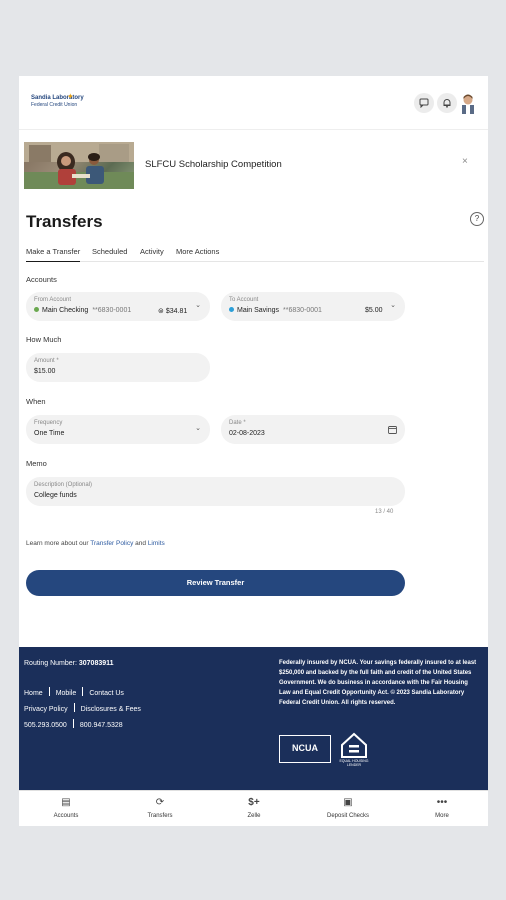  What do you see at coordinates (348, 816) in the screenshot?
I see `nav-deposit-checks-label: Deposit Checks` at bounding box center [348, 816].